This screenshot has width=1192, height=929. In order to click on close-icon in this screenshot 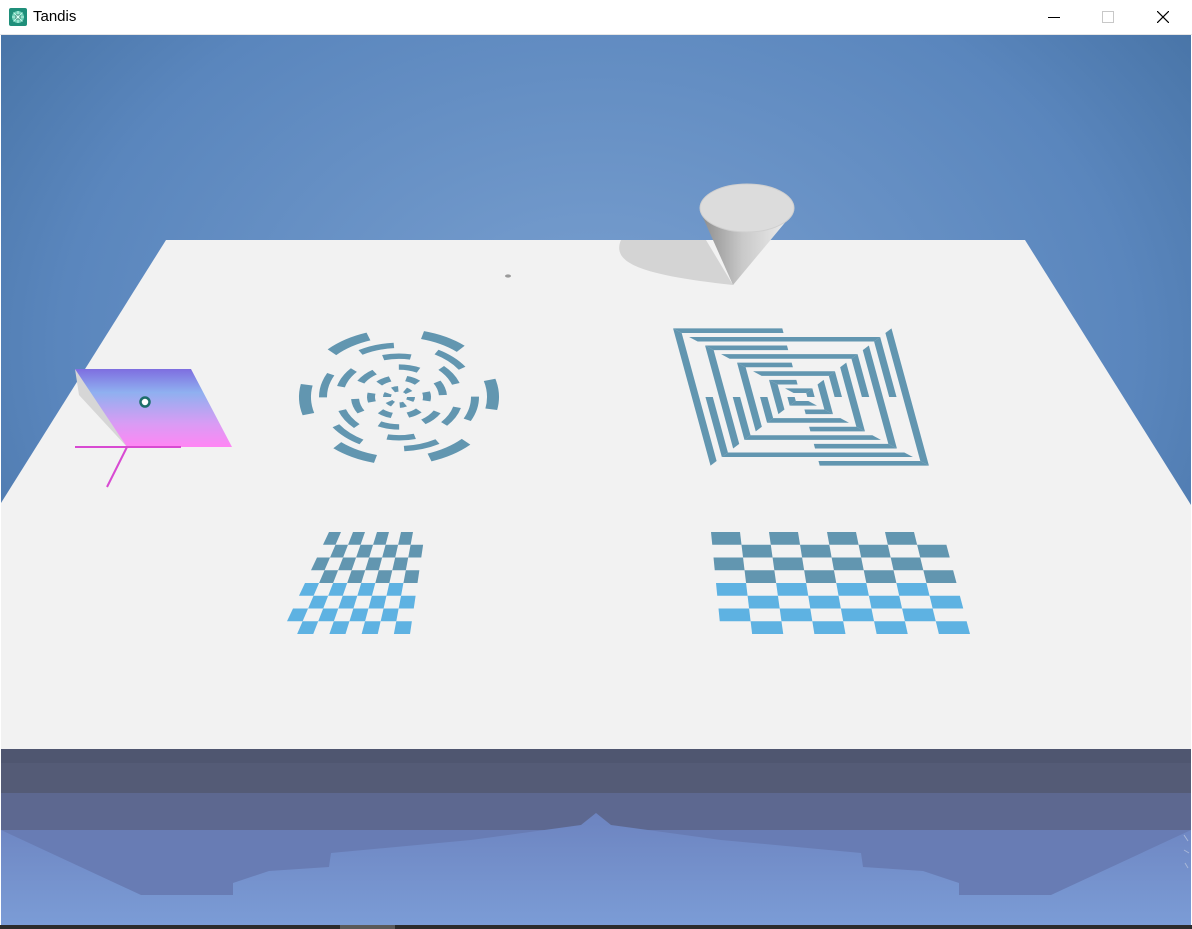, I will do `click(1163, 17)`.